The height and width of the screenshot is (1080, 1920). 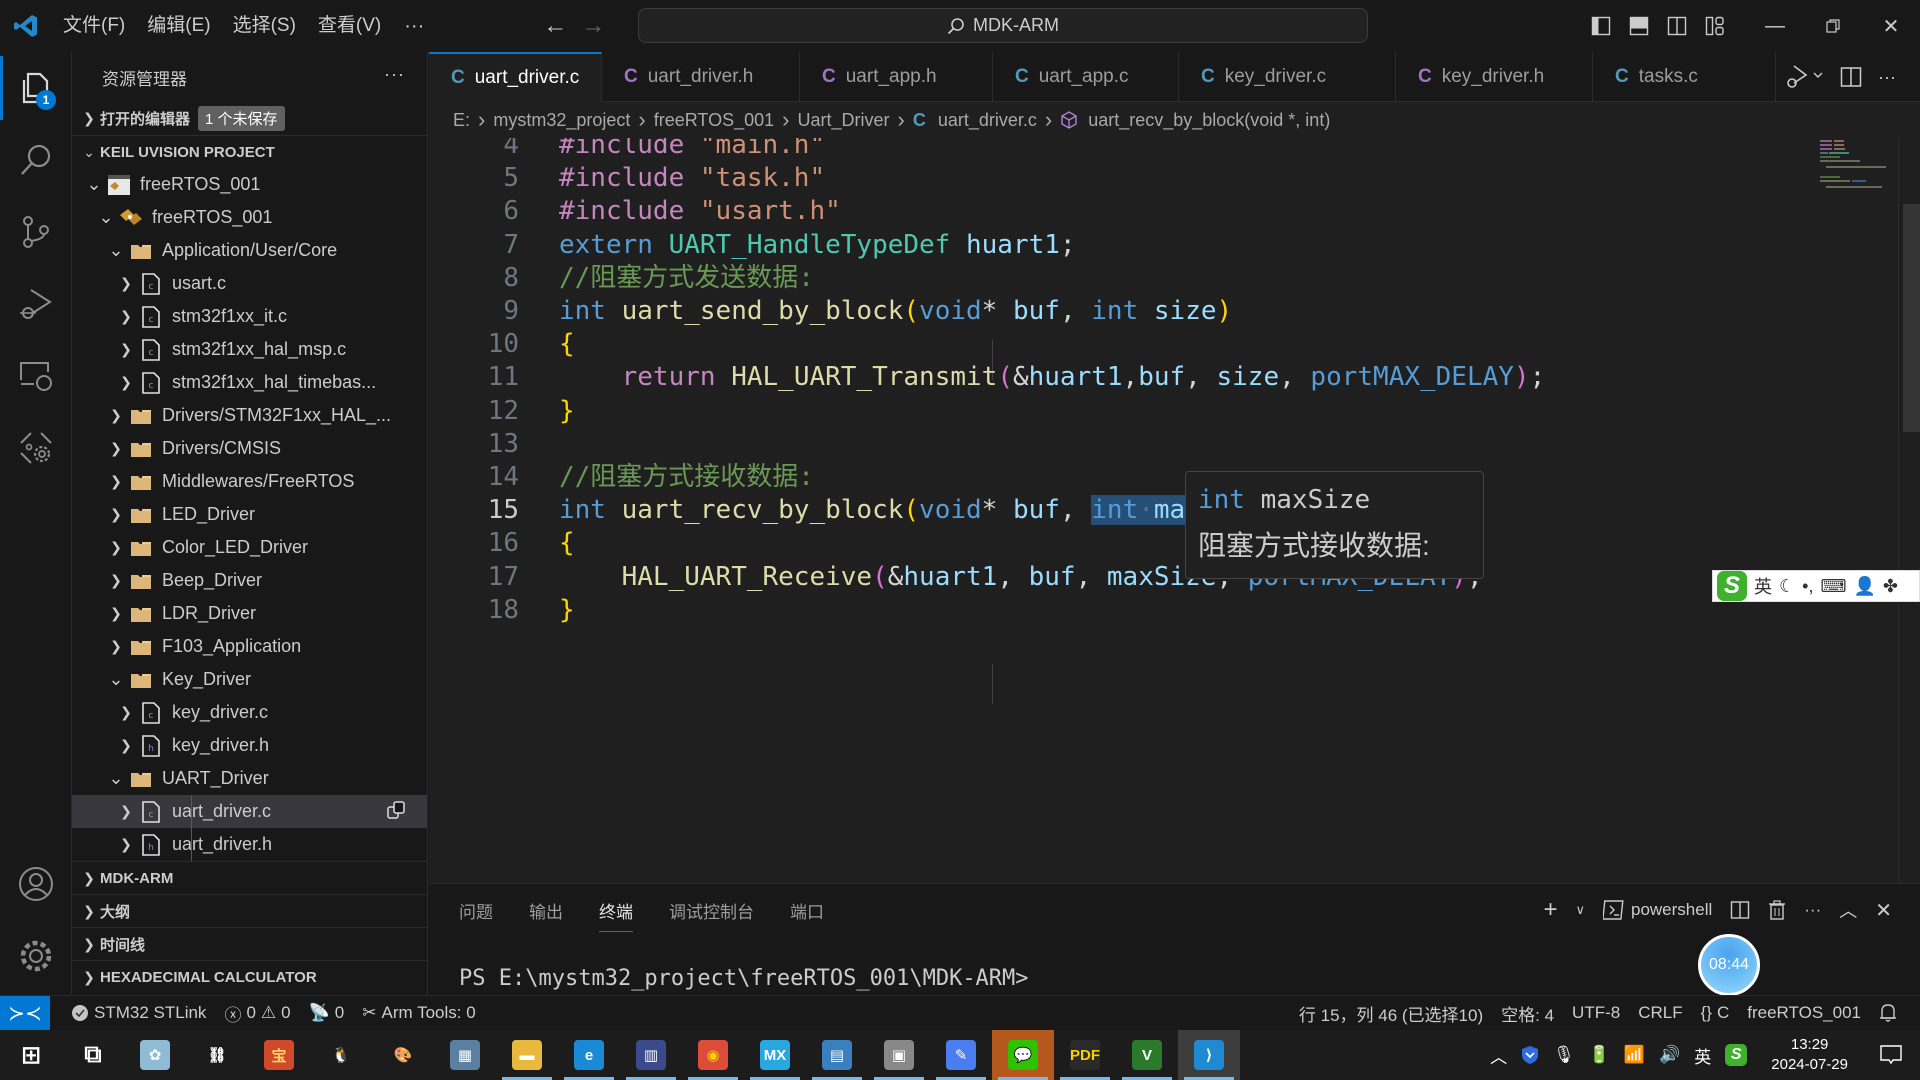 What do you see at coordinates (264, 26) in the screenshot?
I see `menu-selection: 选择(S)` at bounding box center [264, 26].